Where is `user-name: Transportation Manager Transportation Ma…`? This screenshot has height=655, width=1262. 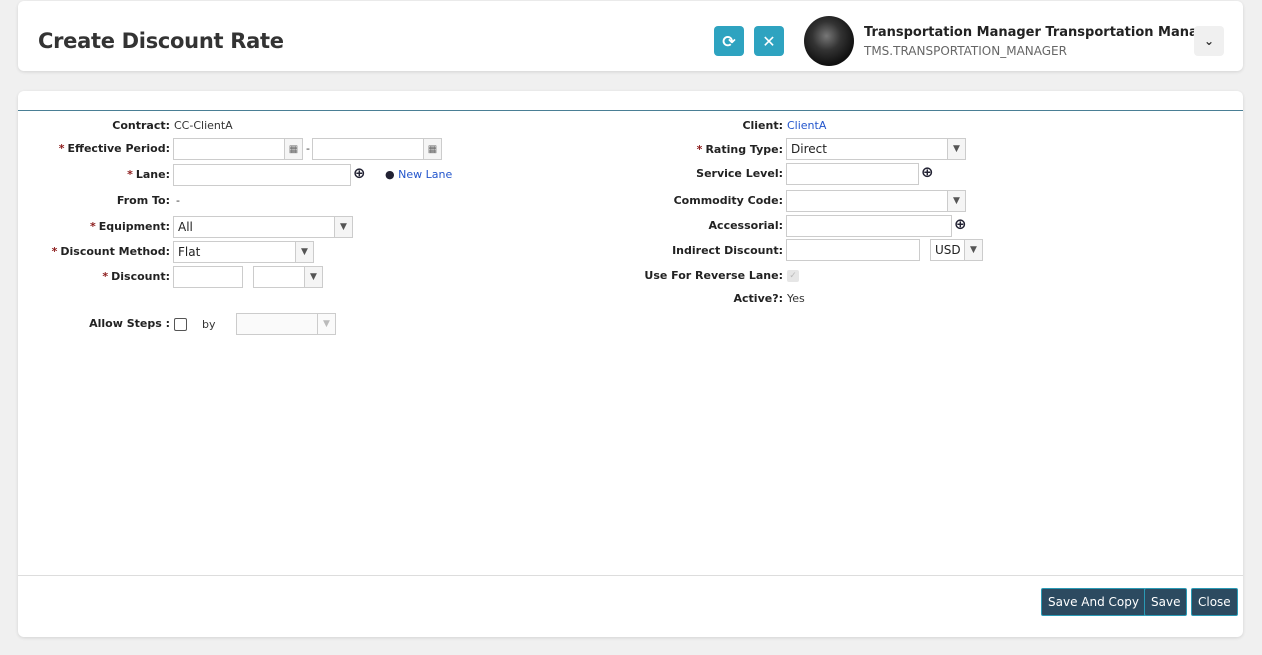 user-name: Transportation Manager Transportation Ma… is located at coordinates (1038, 32).